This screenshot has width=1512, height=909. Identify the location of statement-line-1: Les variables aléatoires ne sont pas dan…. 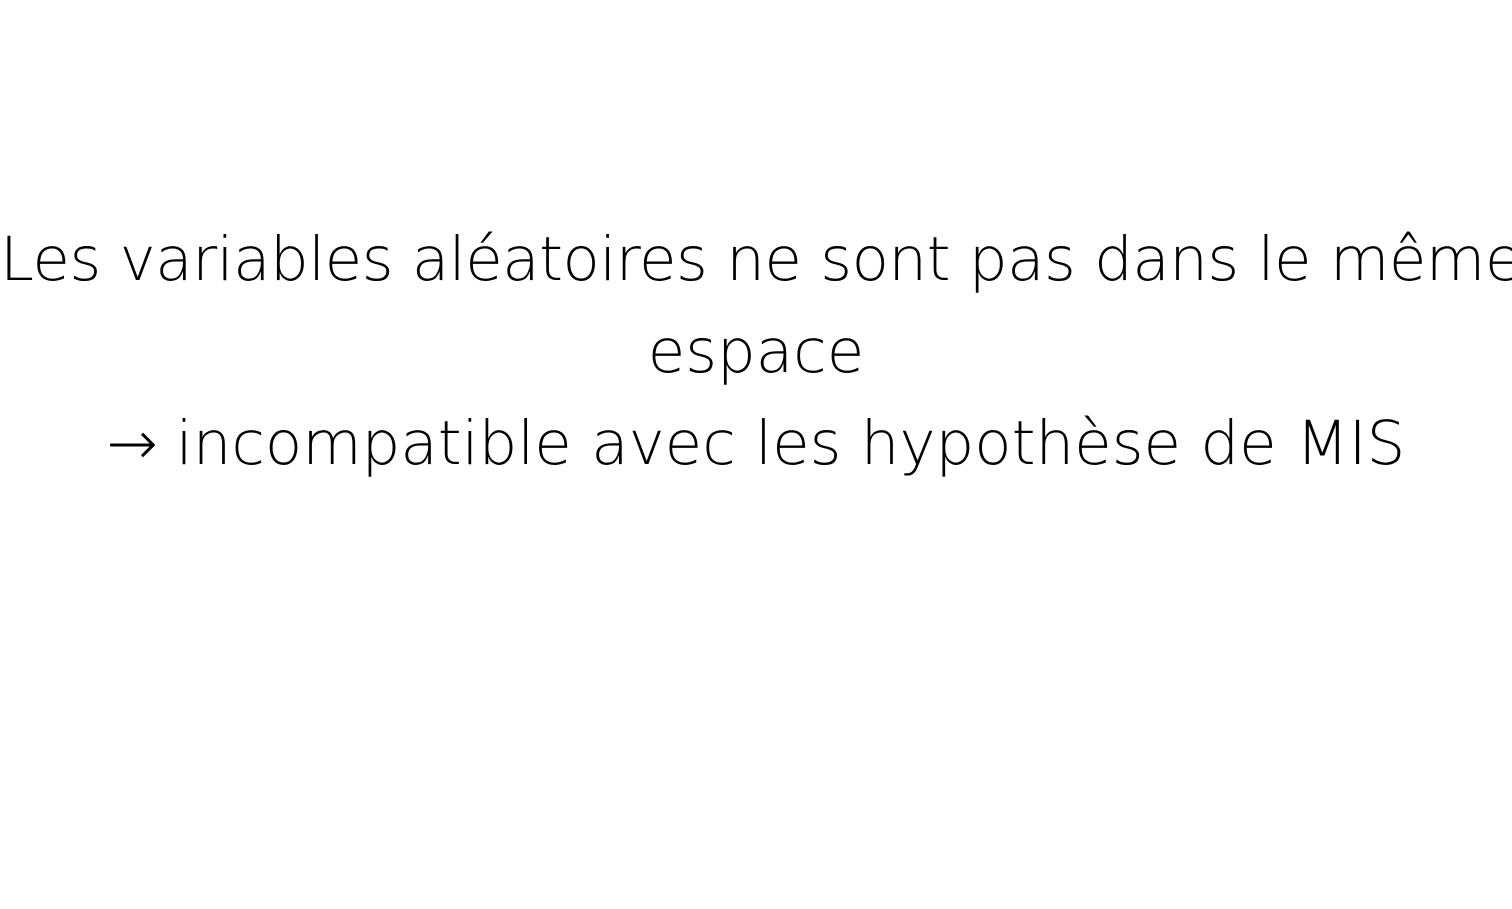
(756, 259).